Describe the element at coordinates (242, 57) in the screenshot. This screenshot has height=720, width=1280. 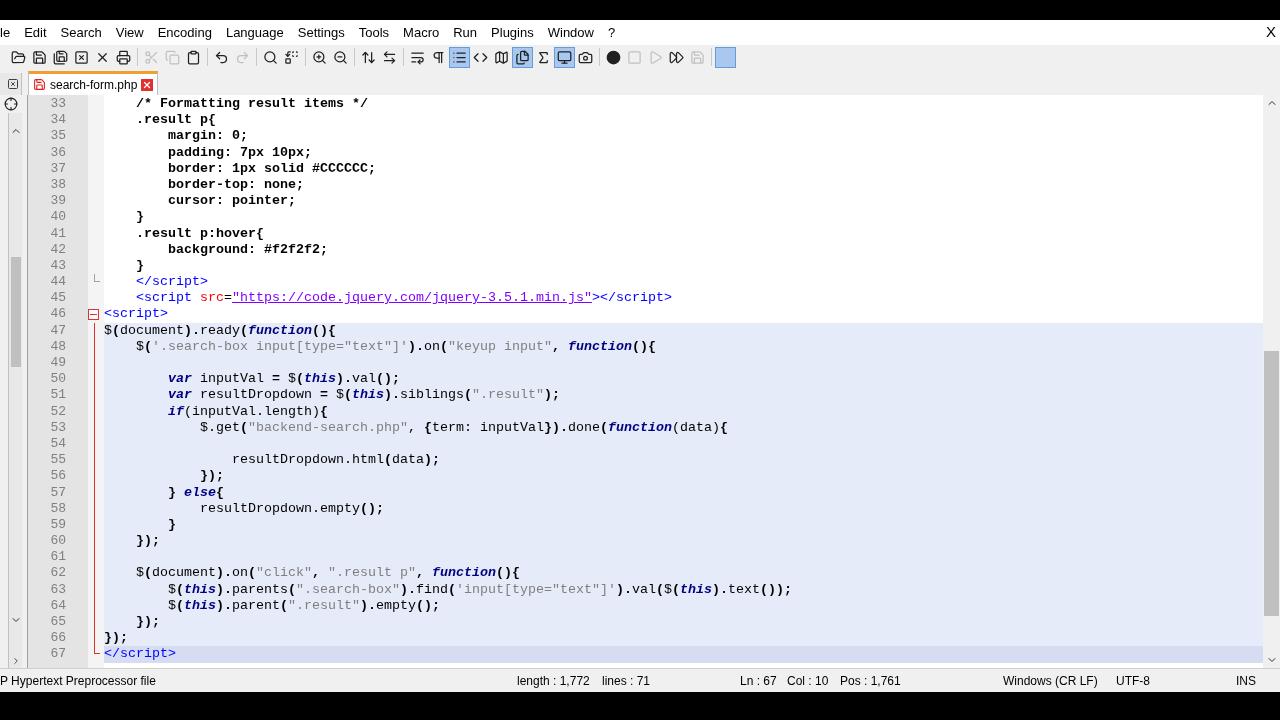
I see `redo-icon` at that location.